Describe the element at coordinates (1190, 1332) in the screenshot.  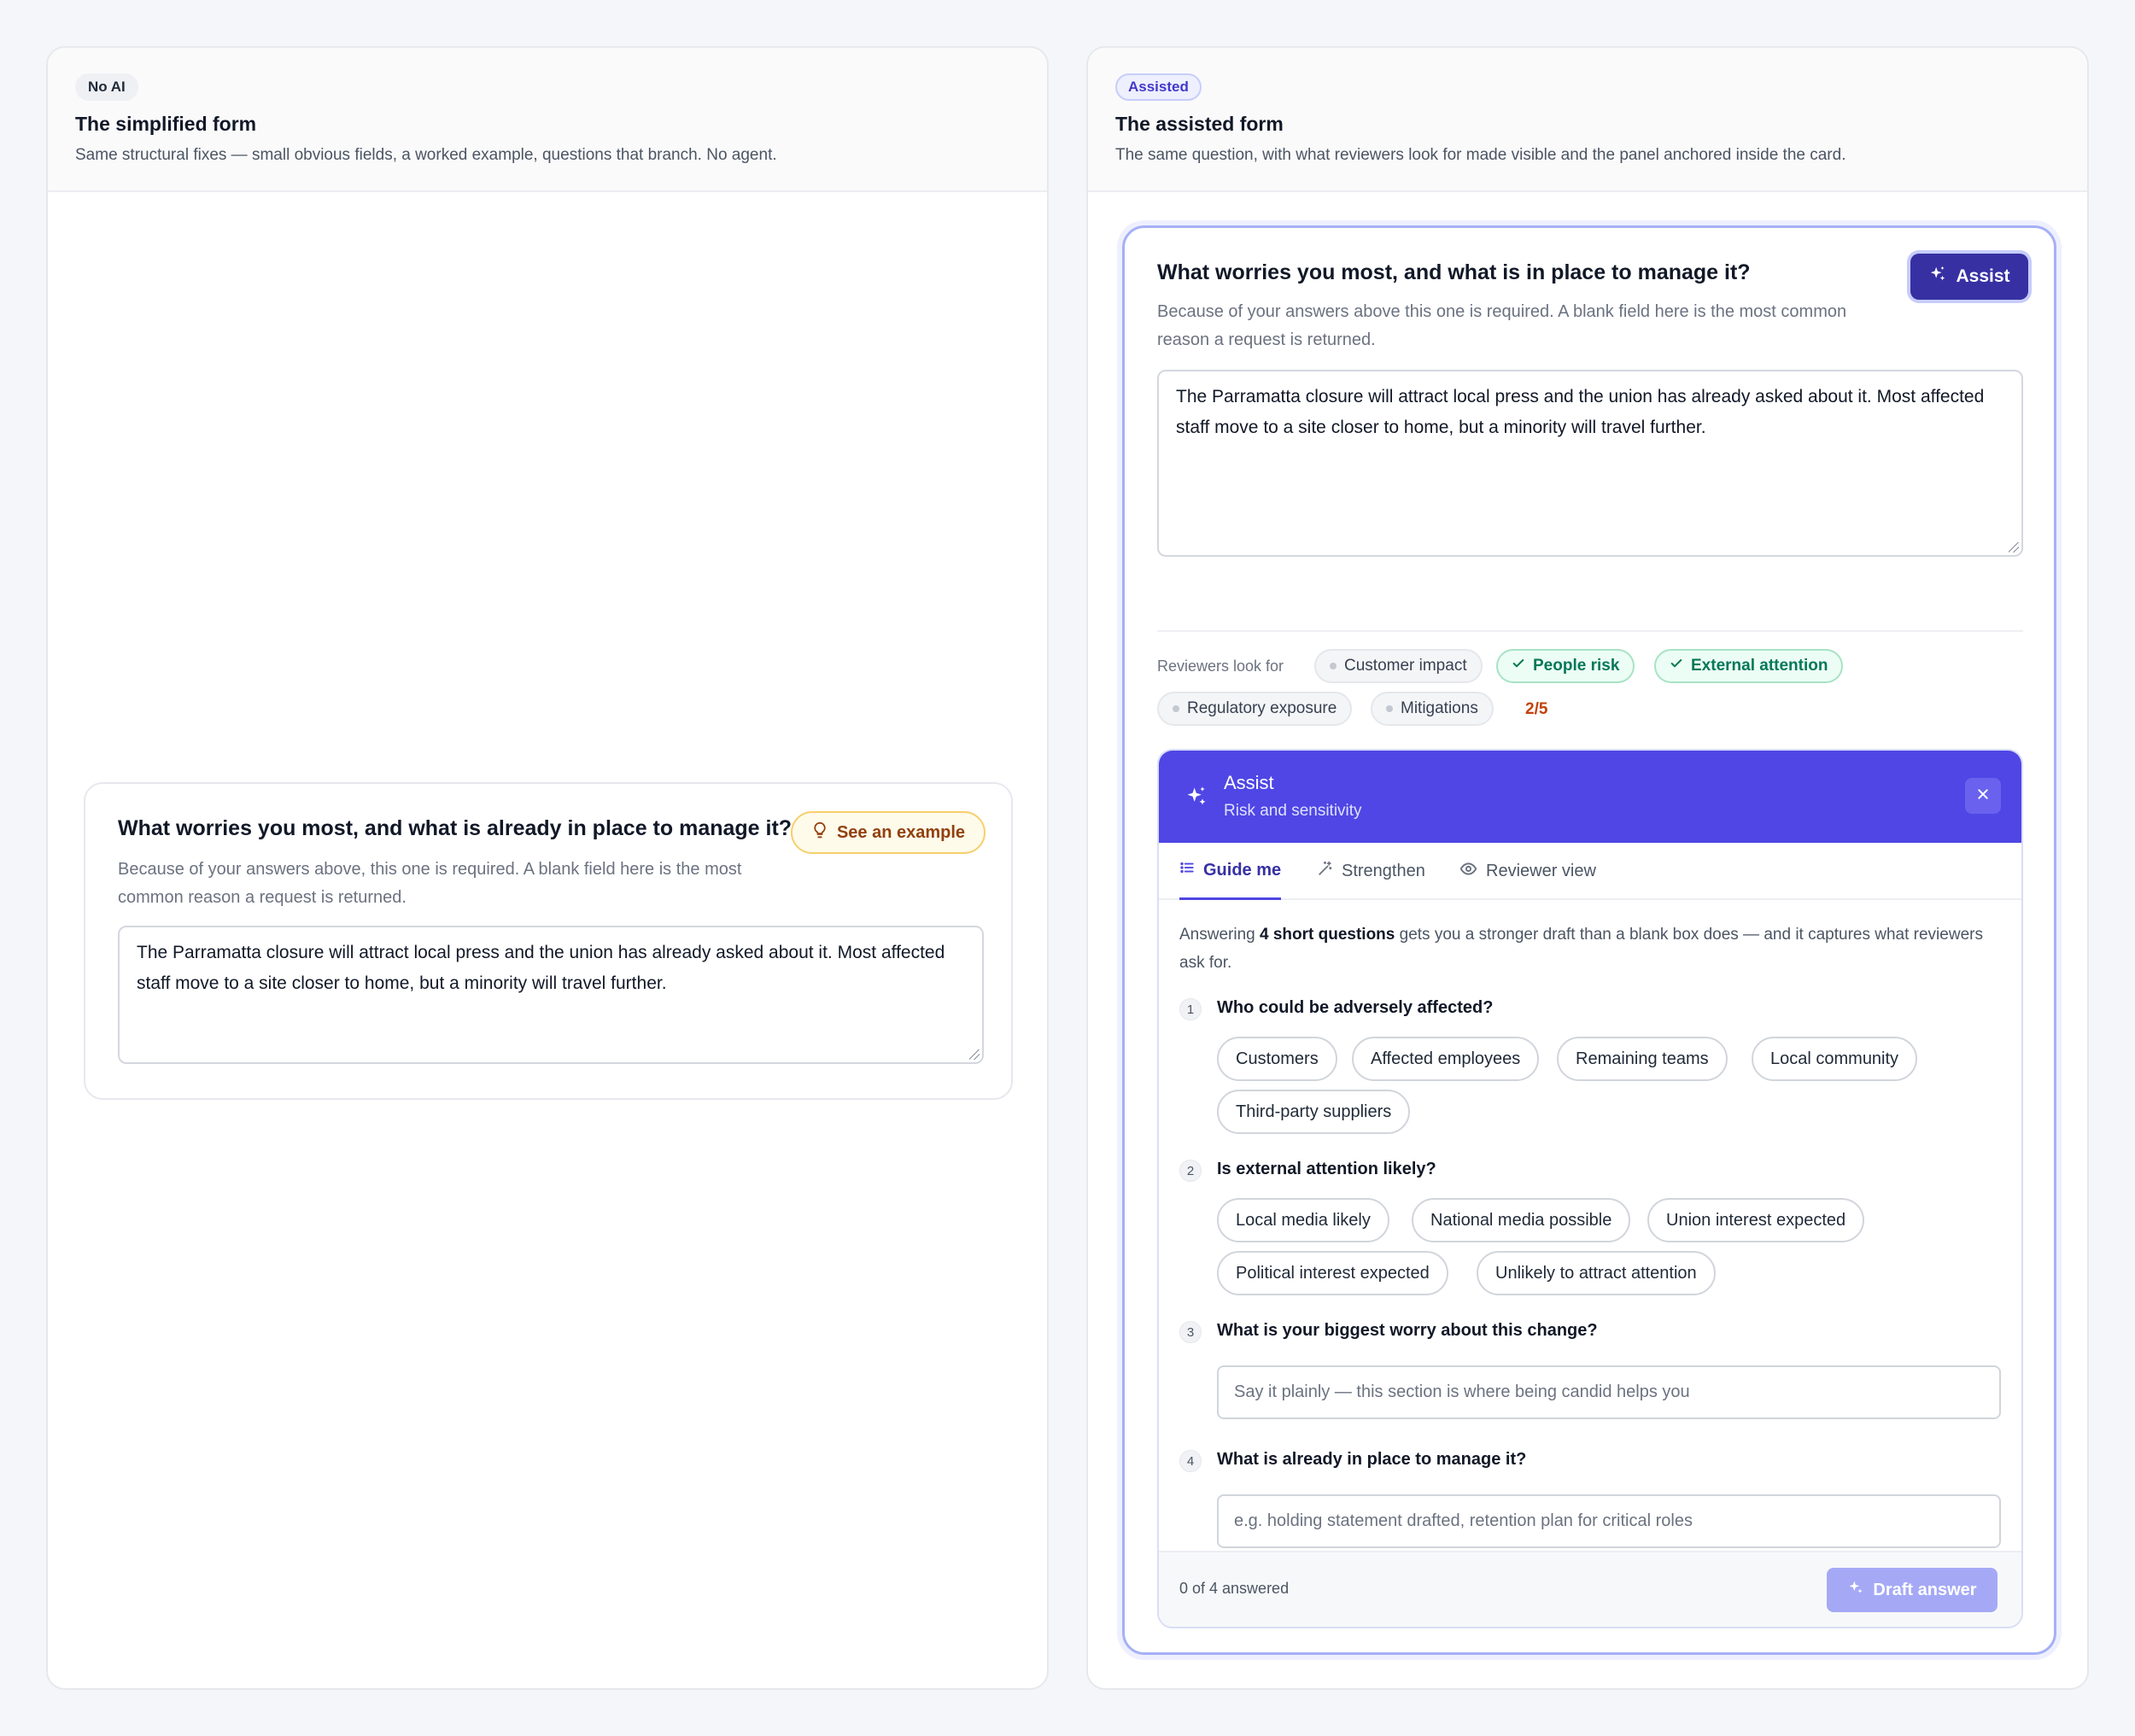
I see `question-number: 3` at that location.